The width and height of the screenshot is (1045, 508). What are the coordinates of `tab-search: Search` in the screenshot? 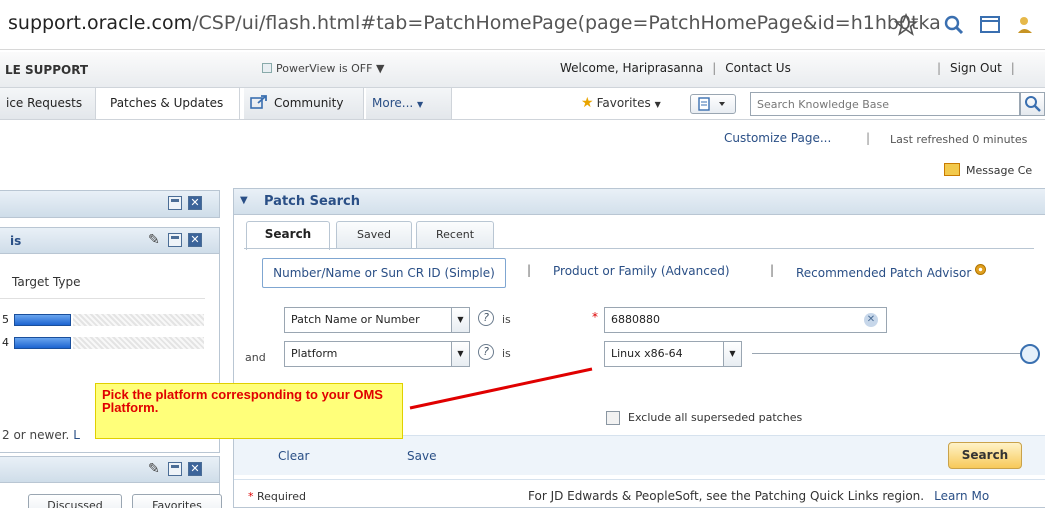 It's located at (288, 235).